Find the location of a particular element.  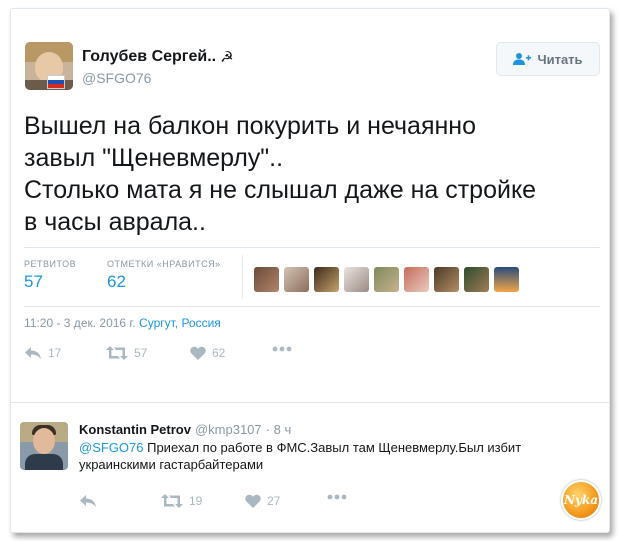

reply-like-action: 27 is located at coordinates (262, 501).